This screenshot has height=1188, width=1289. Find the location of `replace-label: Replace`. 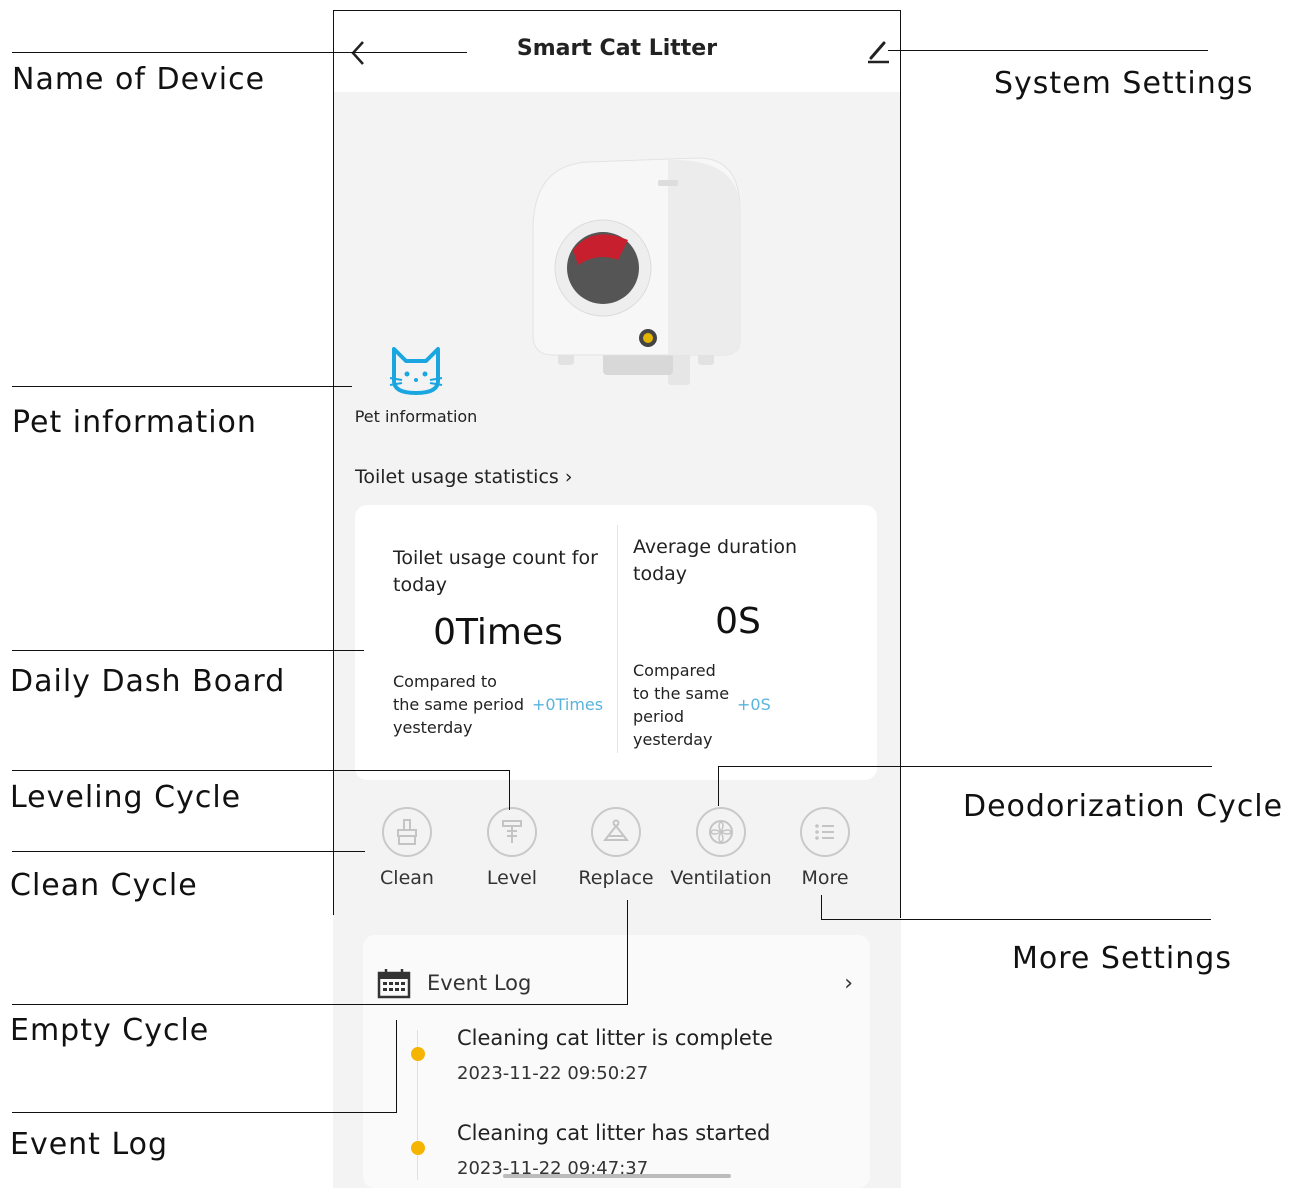

replace-label: Replace is located at coordinates (616, 878).